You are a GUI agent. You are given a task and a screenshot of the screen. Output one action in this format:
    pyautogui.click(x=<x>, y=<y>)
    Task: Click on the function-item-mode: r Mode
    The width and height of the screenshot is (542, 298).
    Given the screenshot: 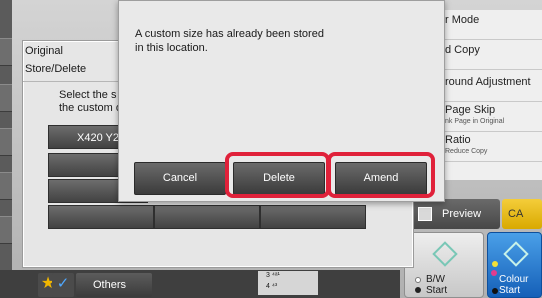 What is the action you would take?
    pyautogui.click(x=488, y=25)
    